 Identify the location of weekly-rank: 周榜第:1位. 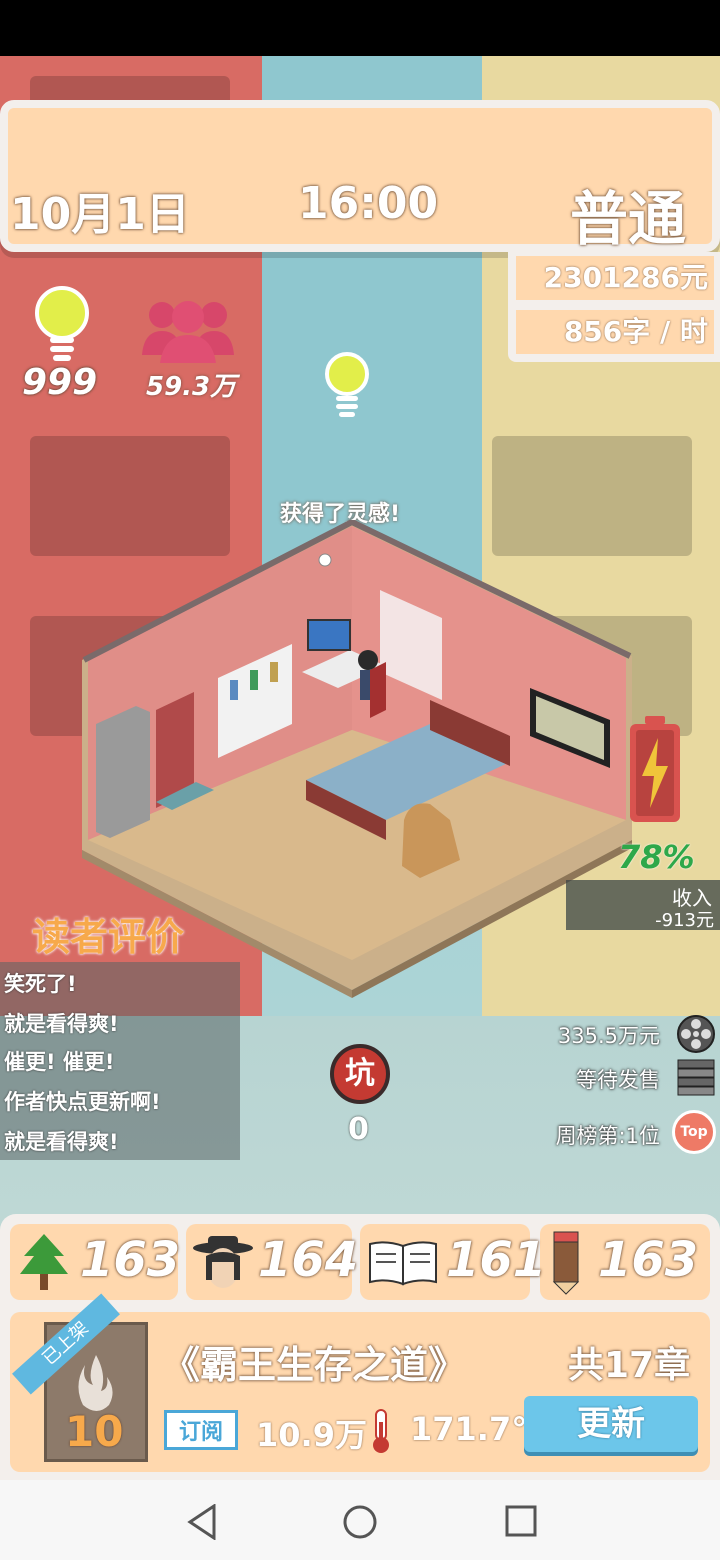
(607, 1136).